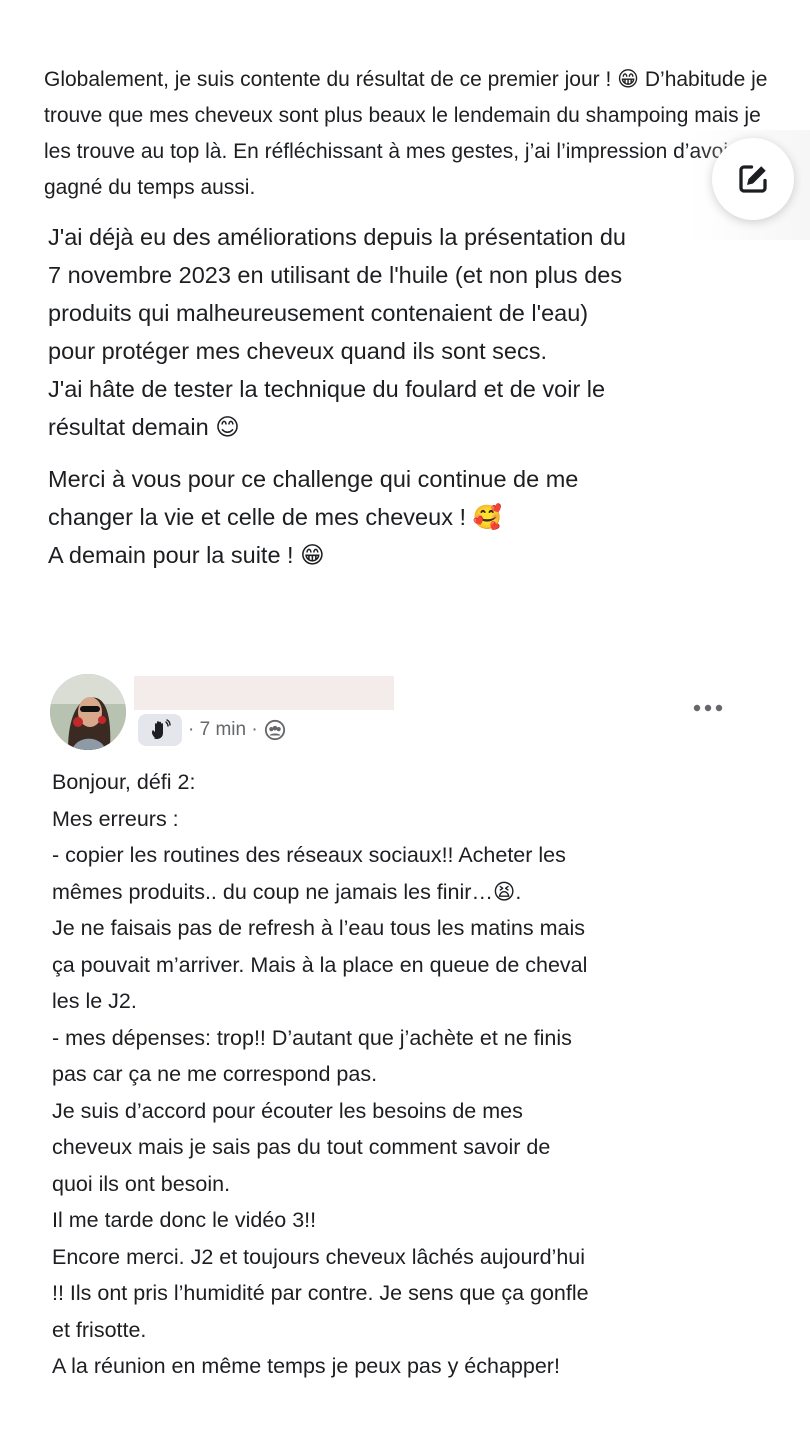 The width and height of the screenshot is (810, 1440). Describe the element at coordinates (223, 730) in the screenshot. I see `comment-time: · 7 min ·` at that location.